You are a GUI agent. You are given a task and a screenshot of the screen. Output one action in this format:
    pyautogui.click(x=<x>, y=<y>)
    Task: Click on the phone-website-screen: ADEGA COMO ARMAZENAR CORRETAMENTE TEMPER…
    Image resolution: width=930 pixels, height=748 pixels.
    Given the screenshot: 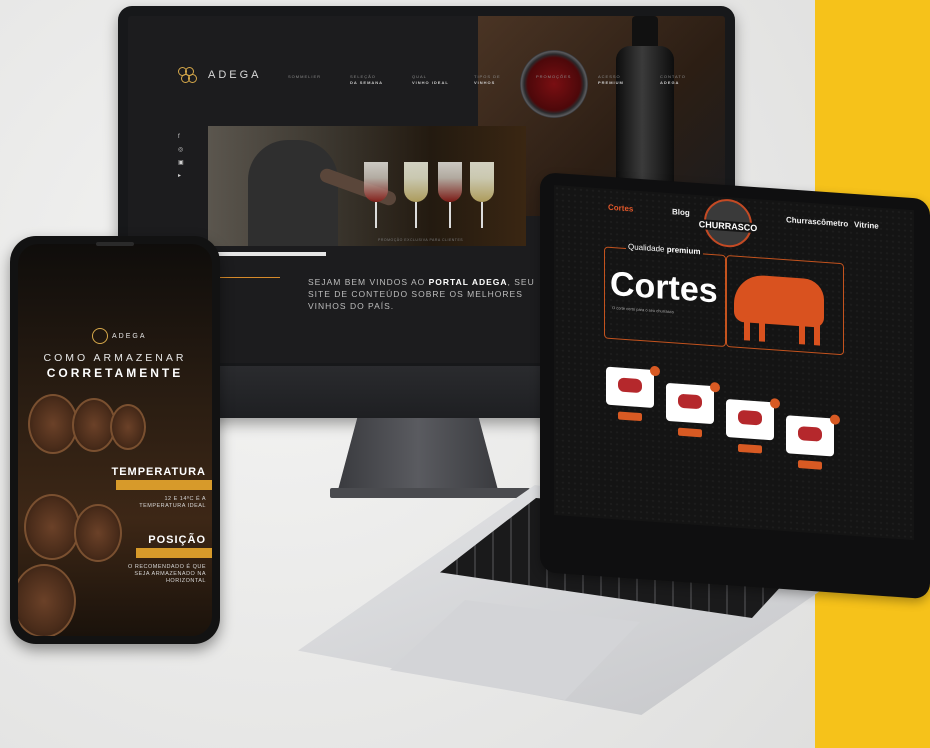 What is the action you would take?
    pyautogui.click(x=115, y=440)
    